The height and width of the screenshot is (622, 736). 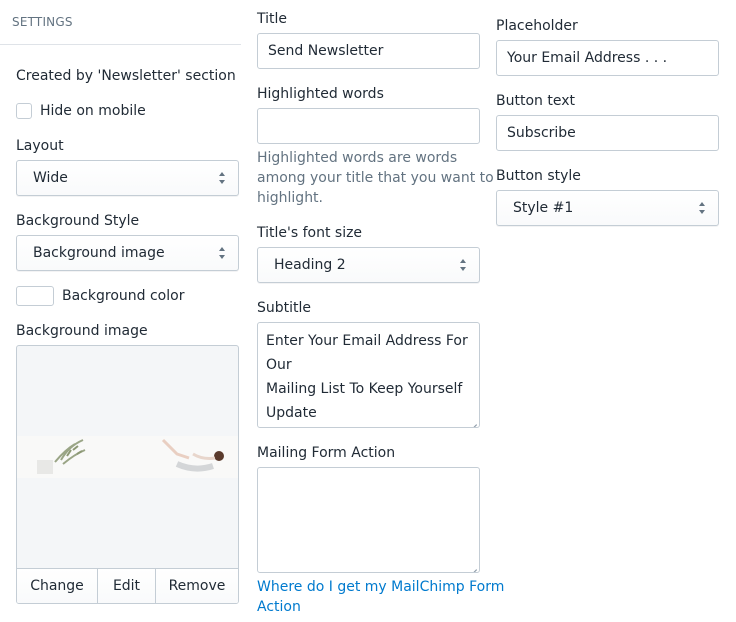 What do you see at coordinates (279, 607) in the screenshot?
I see `mailchimp-help-link-line-2: Action` at bounding box center [279, 607].